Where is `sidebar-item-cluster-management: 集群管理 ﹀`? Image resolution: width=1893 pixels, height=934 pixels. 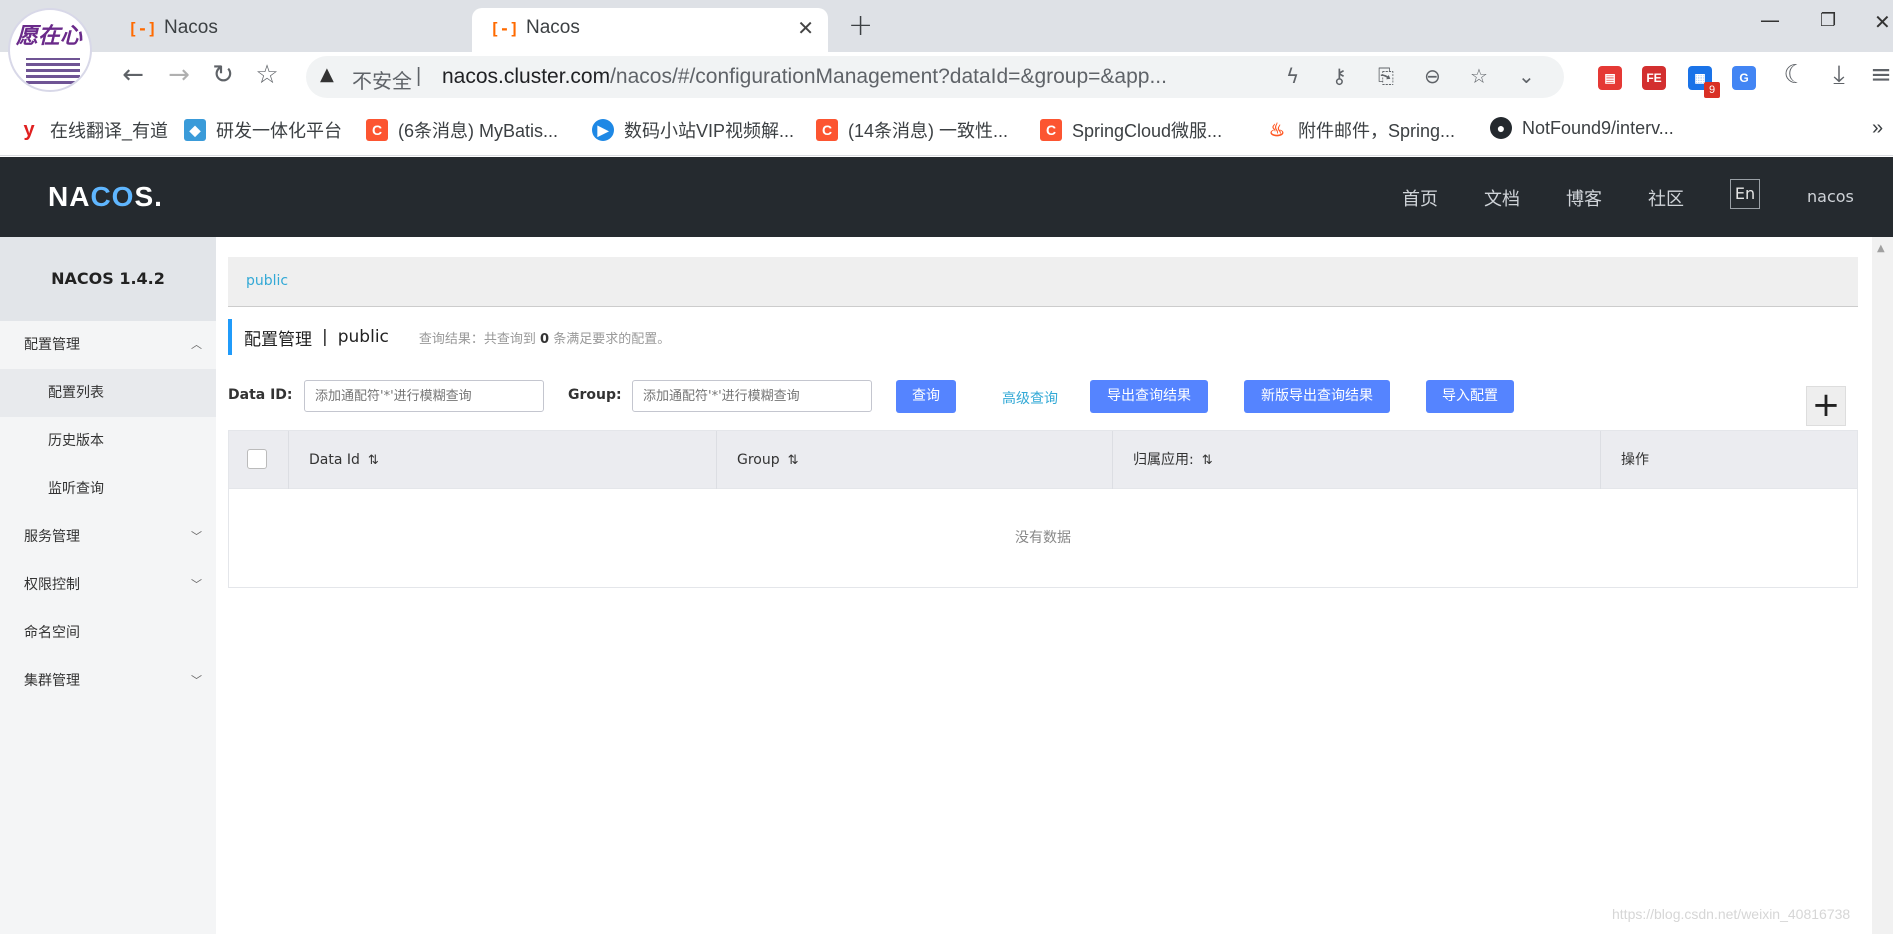 sidebar-item-cluster-management: 集群管理 ﹀ is located at coordinates (108, 681).